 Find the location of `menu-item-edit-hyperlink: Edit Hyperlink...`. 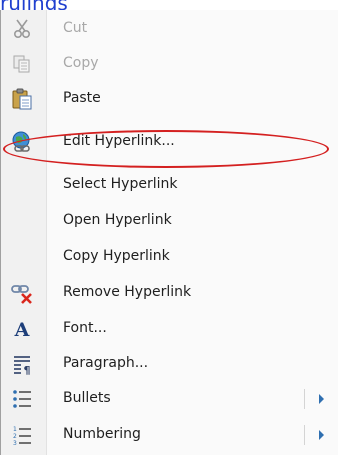

menu-item-edit-hyperlink: Edit Hyperlink... is located at coordinates (169, 141).